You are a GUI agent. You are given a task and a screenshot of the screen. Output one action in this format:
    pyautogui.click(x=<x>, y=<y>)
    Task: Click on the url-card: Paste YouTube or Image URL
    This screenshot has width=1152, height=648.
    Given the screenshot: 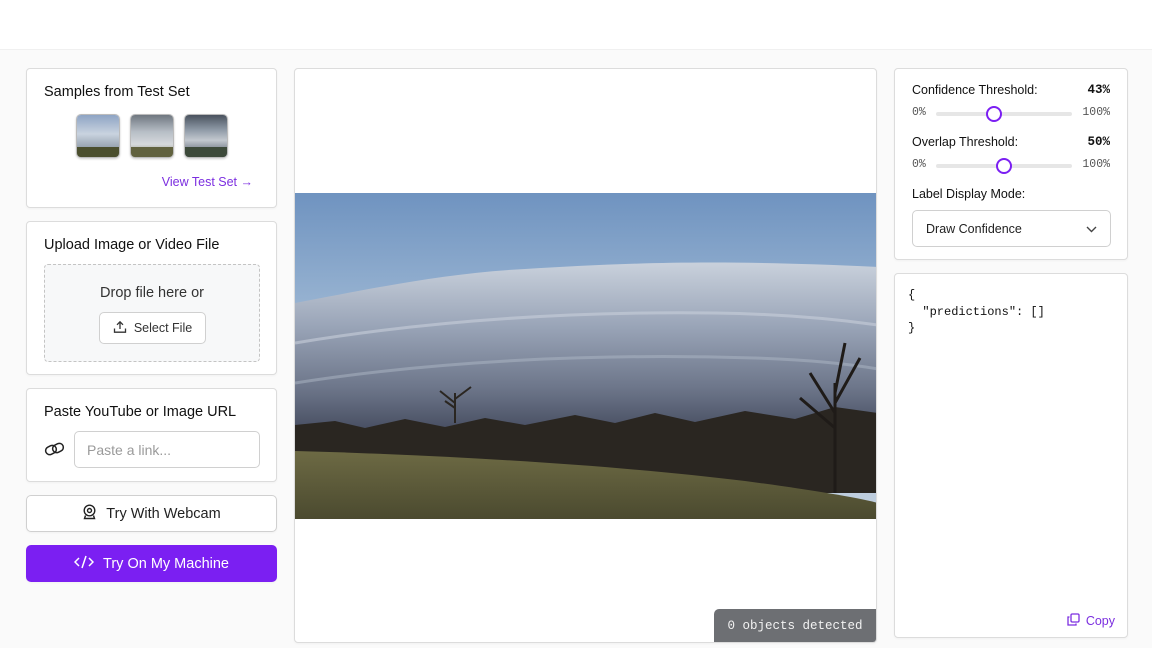 What is the action you would take?
    pyautogui.click(x=151, y=435)
    